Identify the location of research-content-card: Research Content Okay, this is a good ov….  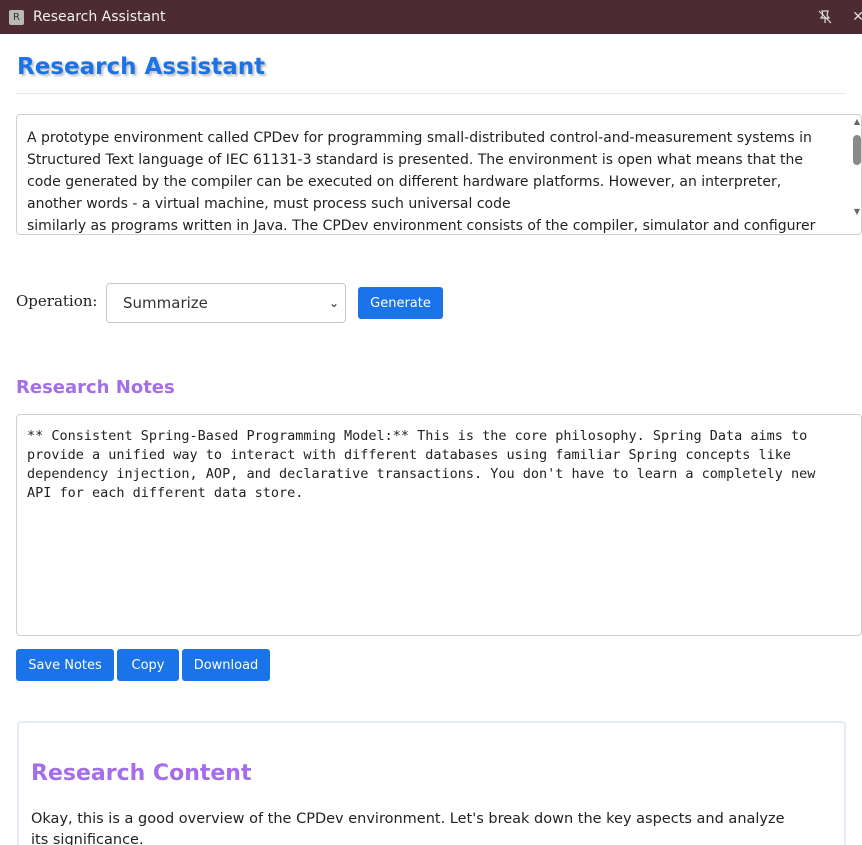
(431, 783).